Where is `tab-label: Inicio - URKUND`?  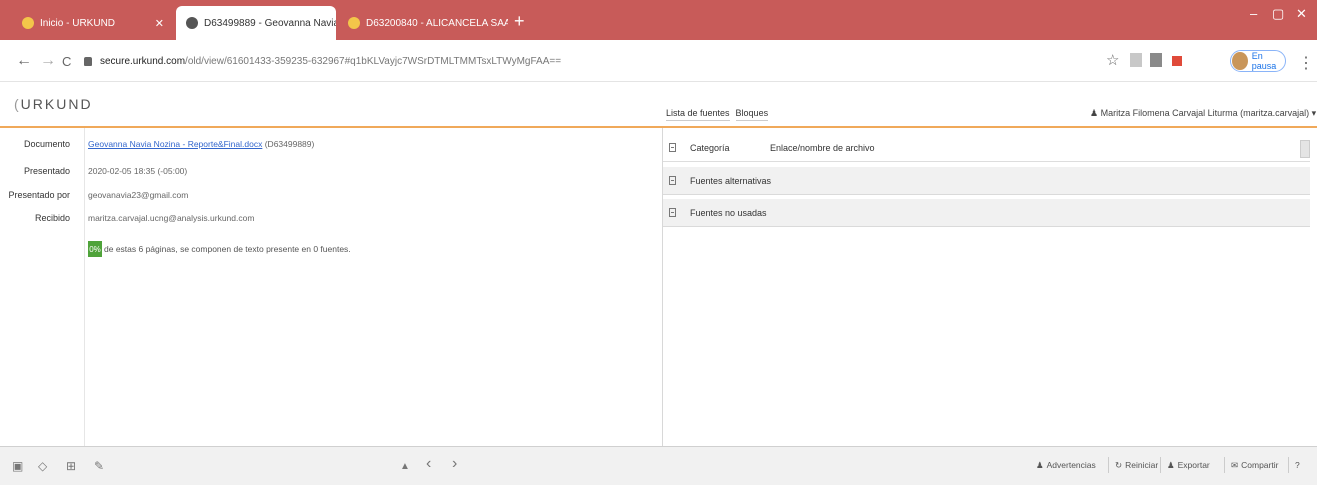
tab-label: Inicio - URKUND is located at coordinates (78, 23).